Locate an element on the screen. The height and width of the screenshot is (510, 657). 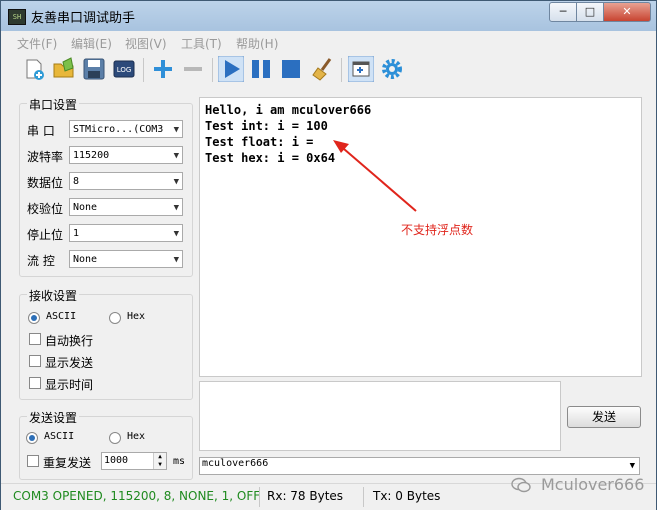
rx-count: Rx: 78 Bytes is located at coordinates (305, 496).